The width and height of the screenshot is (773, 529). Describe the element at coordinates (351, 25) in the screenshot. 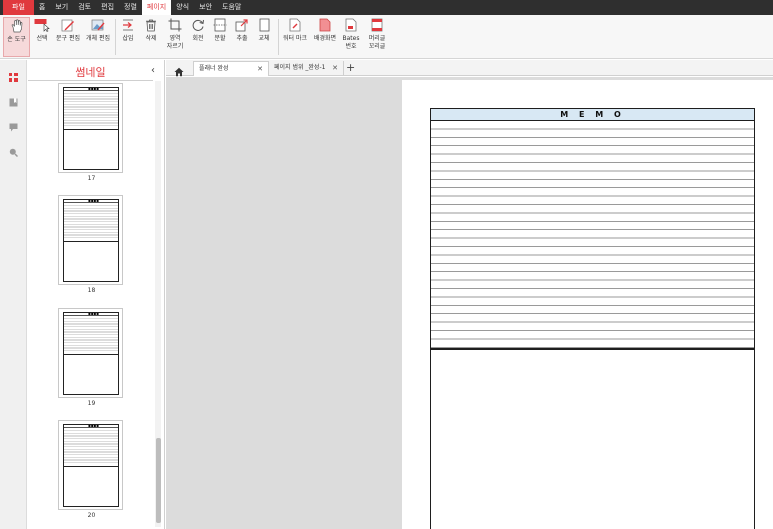

I see `bates-icon` at that location.